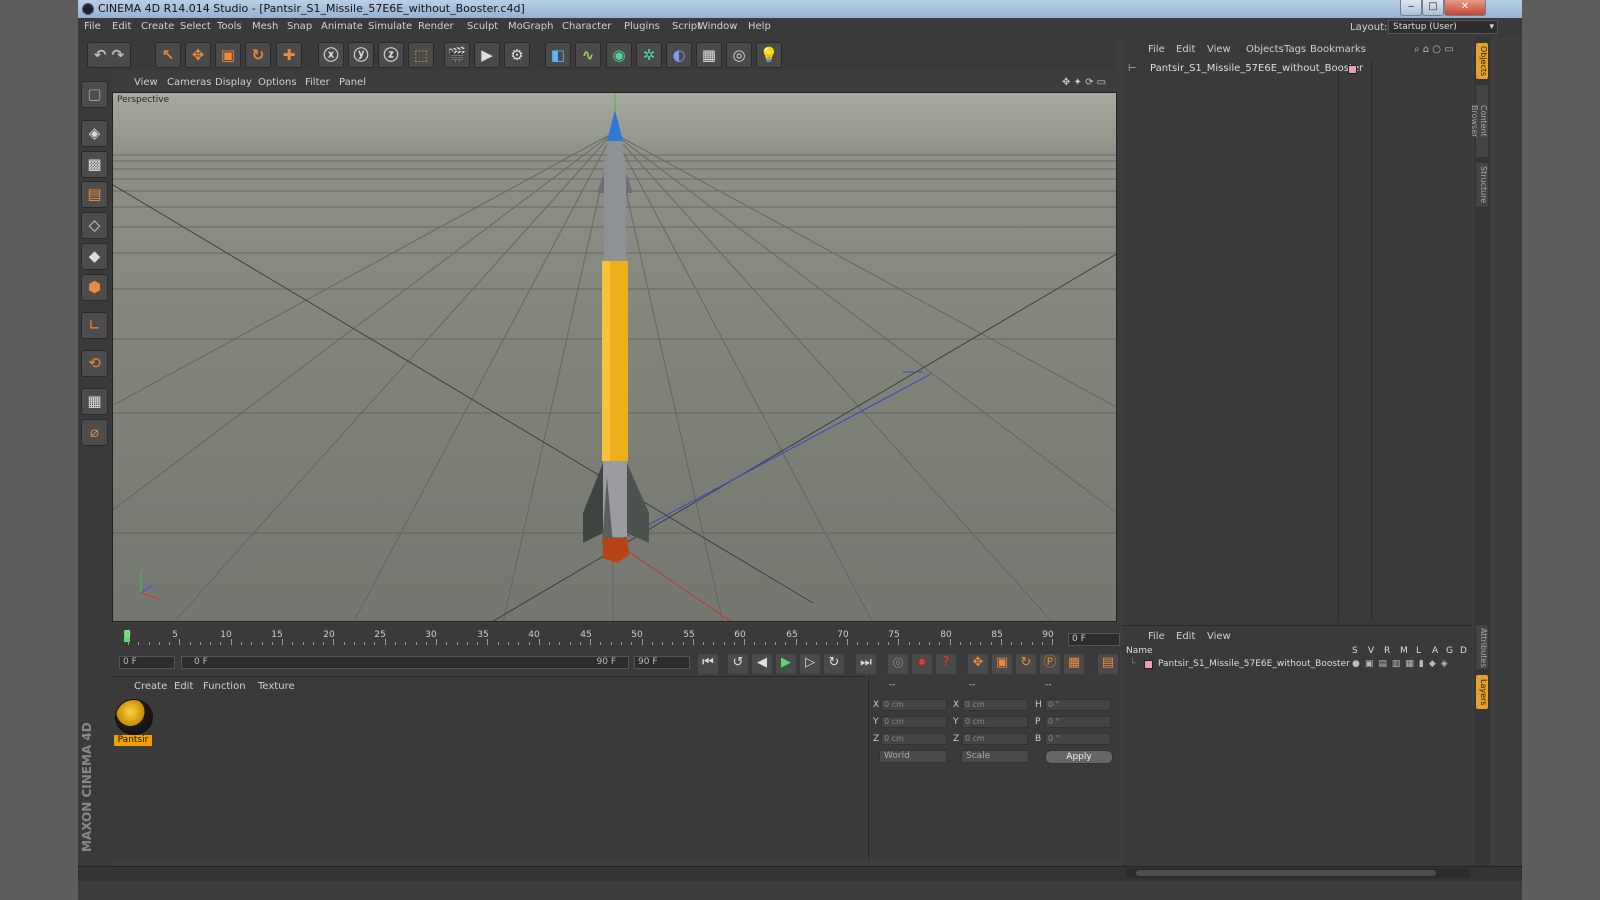  I want to click on axis-mode-icon: ∟, so click(94, 325).